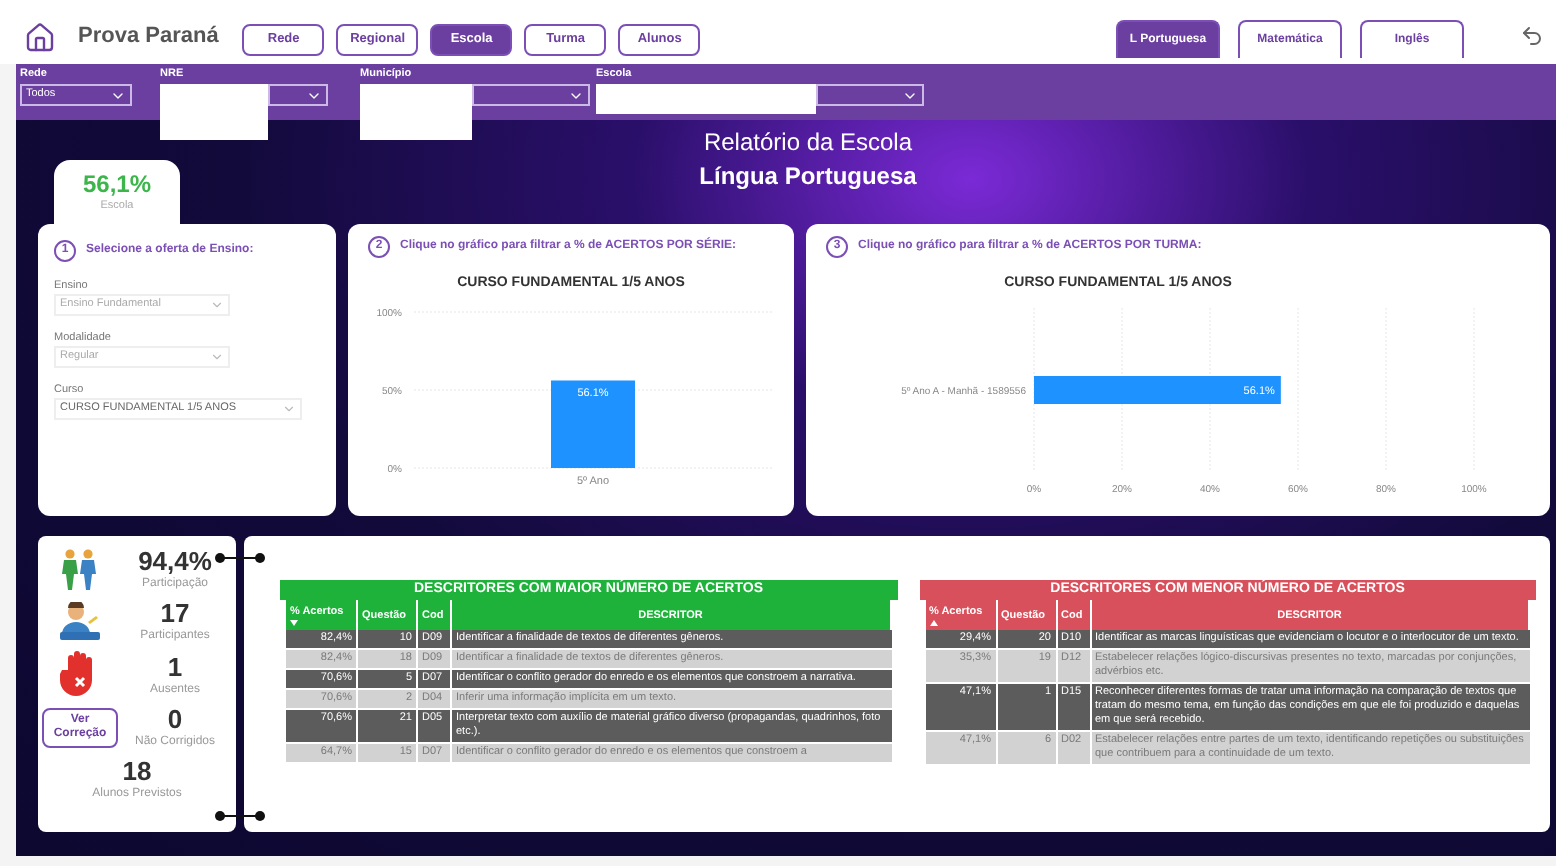 The height and width of the screenshot is (866, 1556). Describe the element at coordinates (137, 771) in the screenshot. I see `stat-value: 18` at that location.